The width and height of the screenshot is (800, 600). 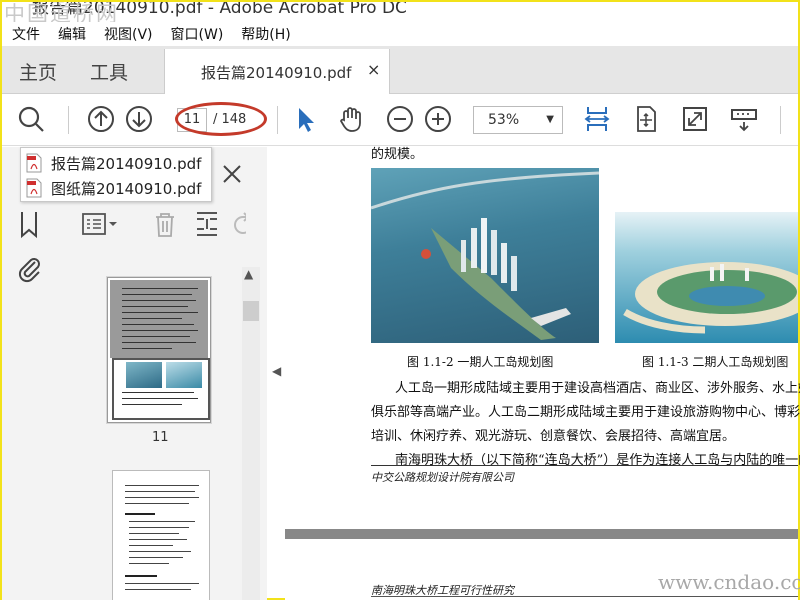 I want to click on thumbnail-selection, so click(x=161, y=389).